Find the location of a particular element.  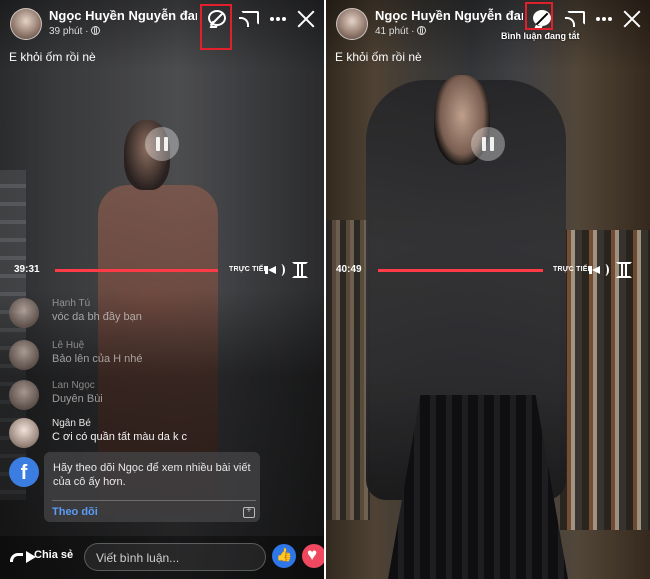

comment-text: Bảo lên của H nhé is located at coordinates (97, 359).